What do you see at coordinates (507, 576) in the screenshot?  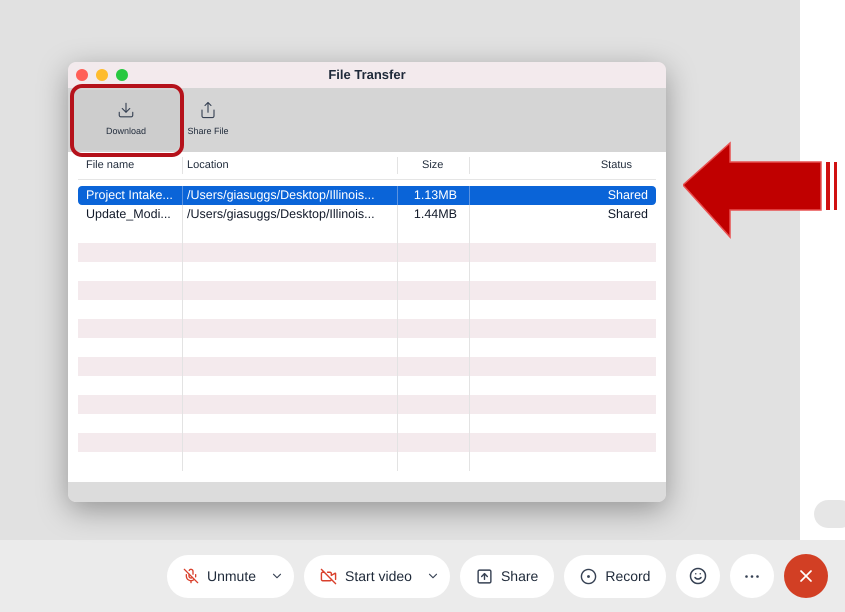 I see `control-button: Share` at bounding box center [507, 576].